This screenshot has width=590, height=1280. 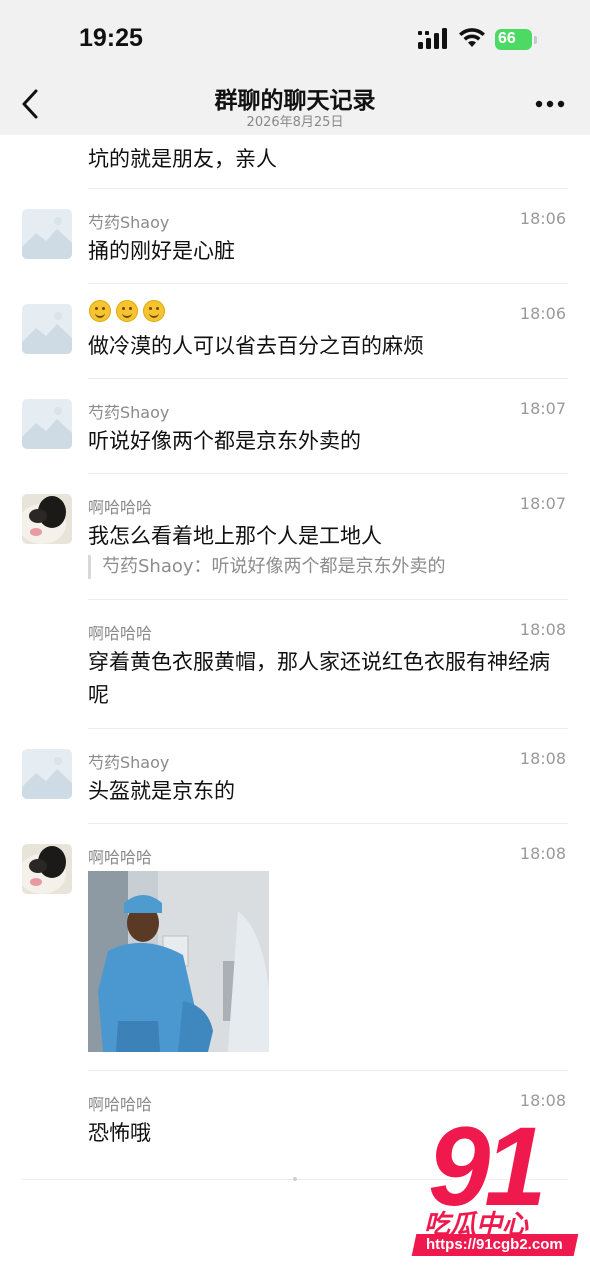 I want to click on quoted-message: 芍药Shaoy：听说好像两个都是京东外卖的, so click(x=267, y=567).